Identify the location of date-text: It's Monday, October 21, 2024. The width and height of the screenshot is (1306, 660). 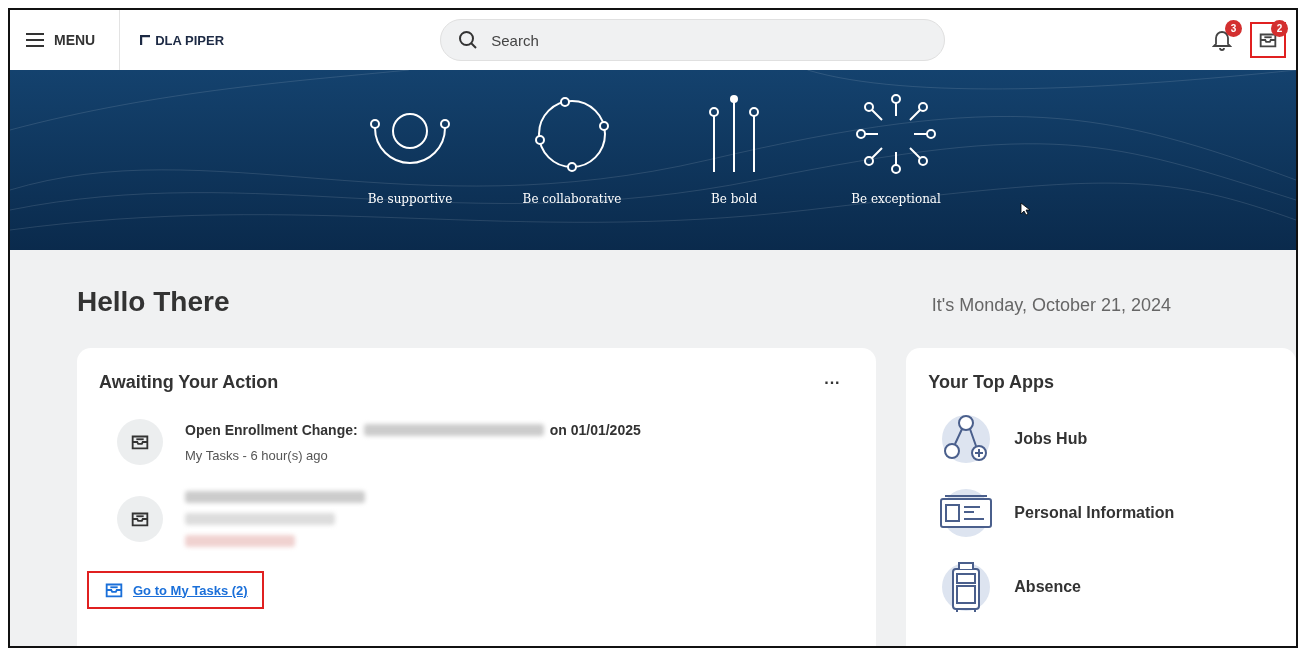
(1051, 305).